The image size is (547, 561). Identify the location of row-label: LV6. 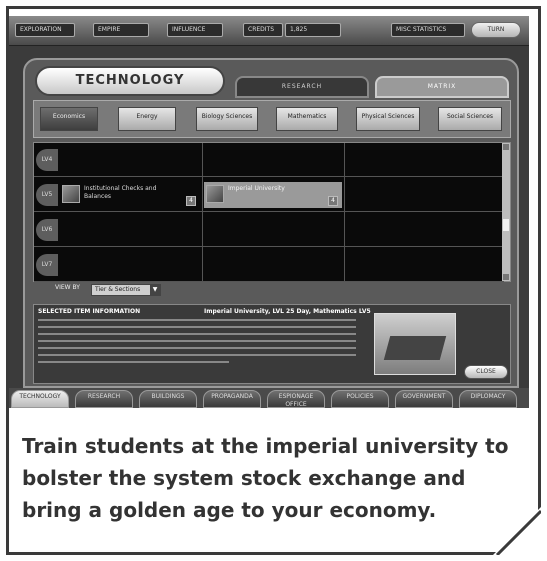
(47, 230).